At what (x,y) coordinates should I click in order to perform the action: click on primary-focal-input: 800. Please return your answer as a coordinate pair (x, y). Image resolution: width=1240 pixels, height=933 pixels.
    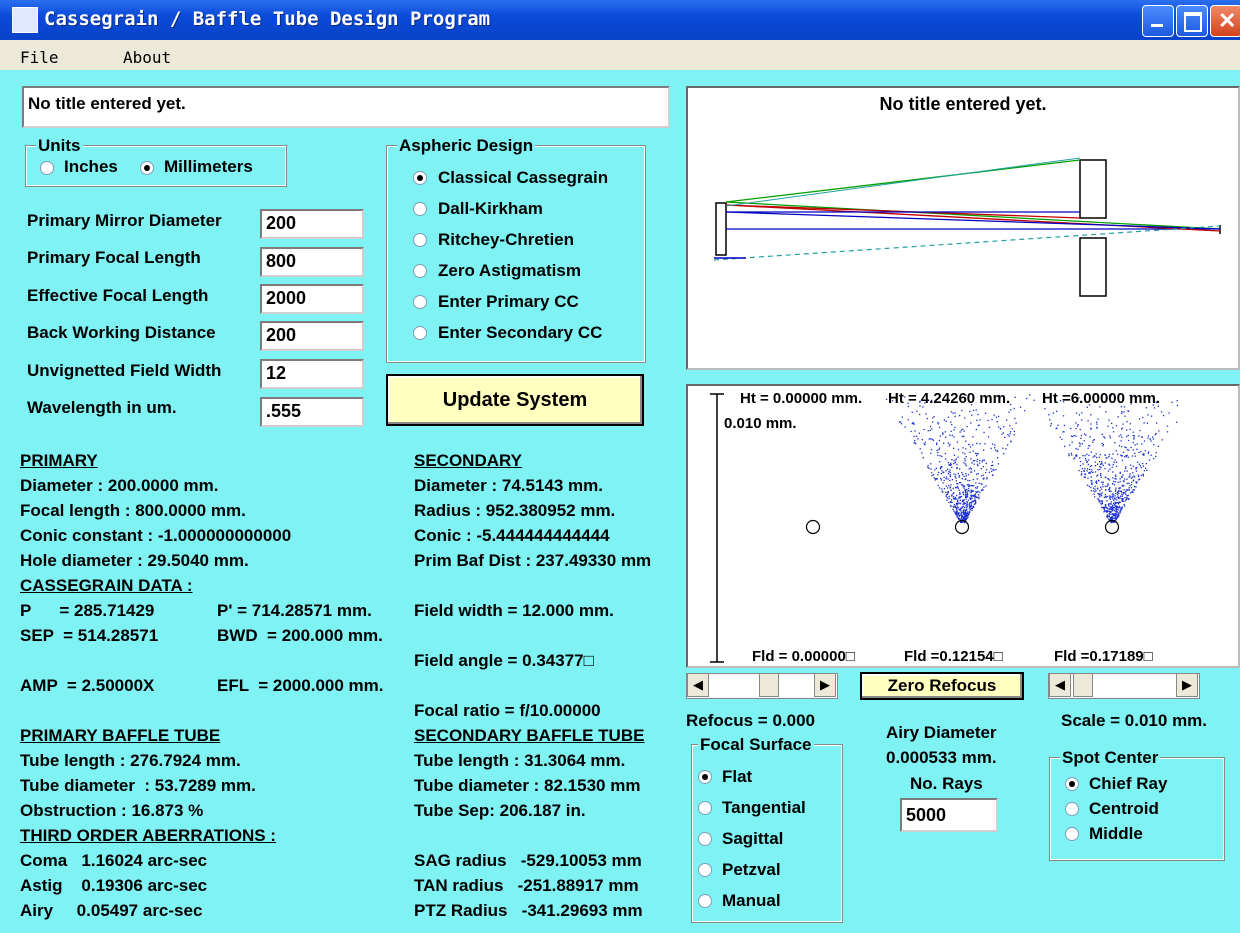
    Looking at the image, I should click on (312, 262).